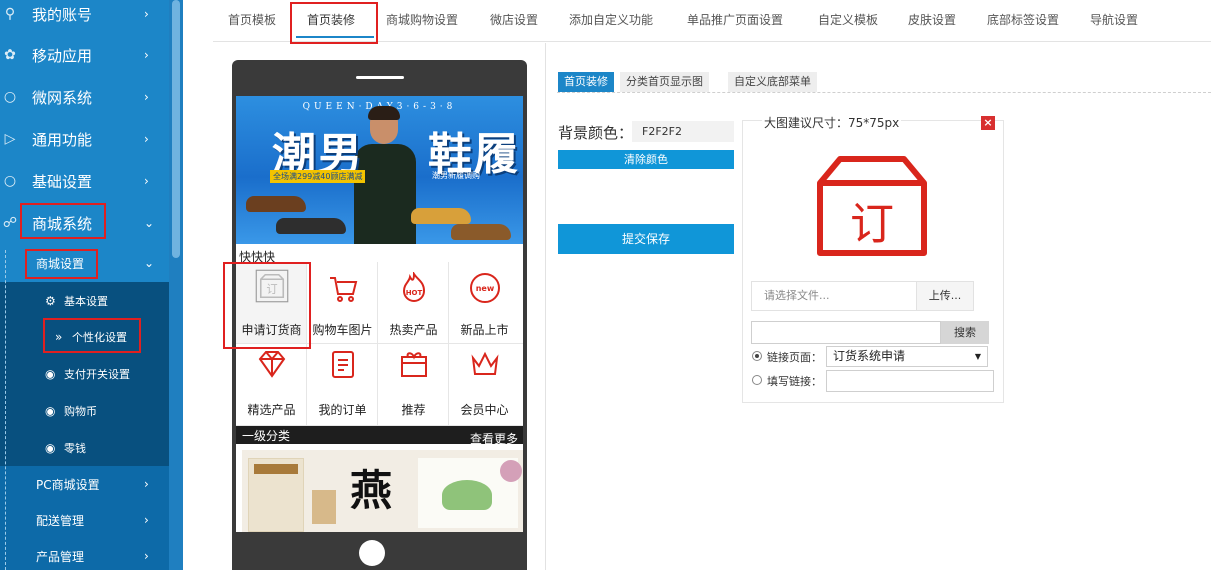 The height and width of the screenshot is (570, 1211). What do you see at coordinates (422, 19) in the screenshot?
I see `tab-mall-shopping: 商城购物设置` at bounding box center [422, 19].